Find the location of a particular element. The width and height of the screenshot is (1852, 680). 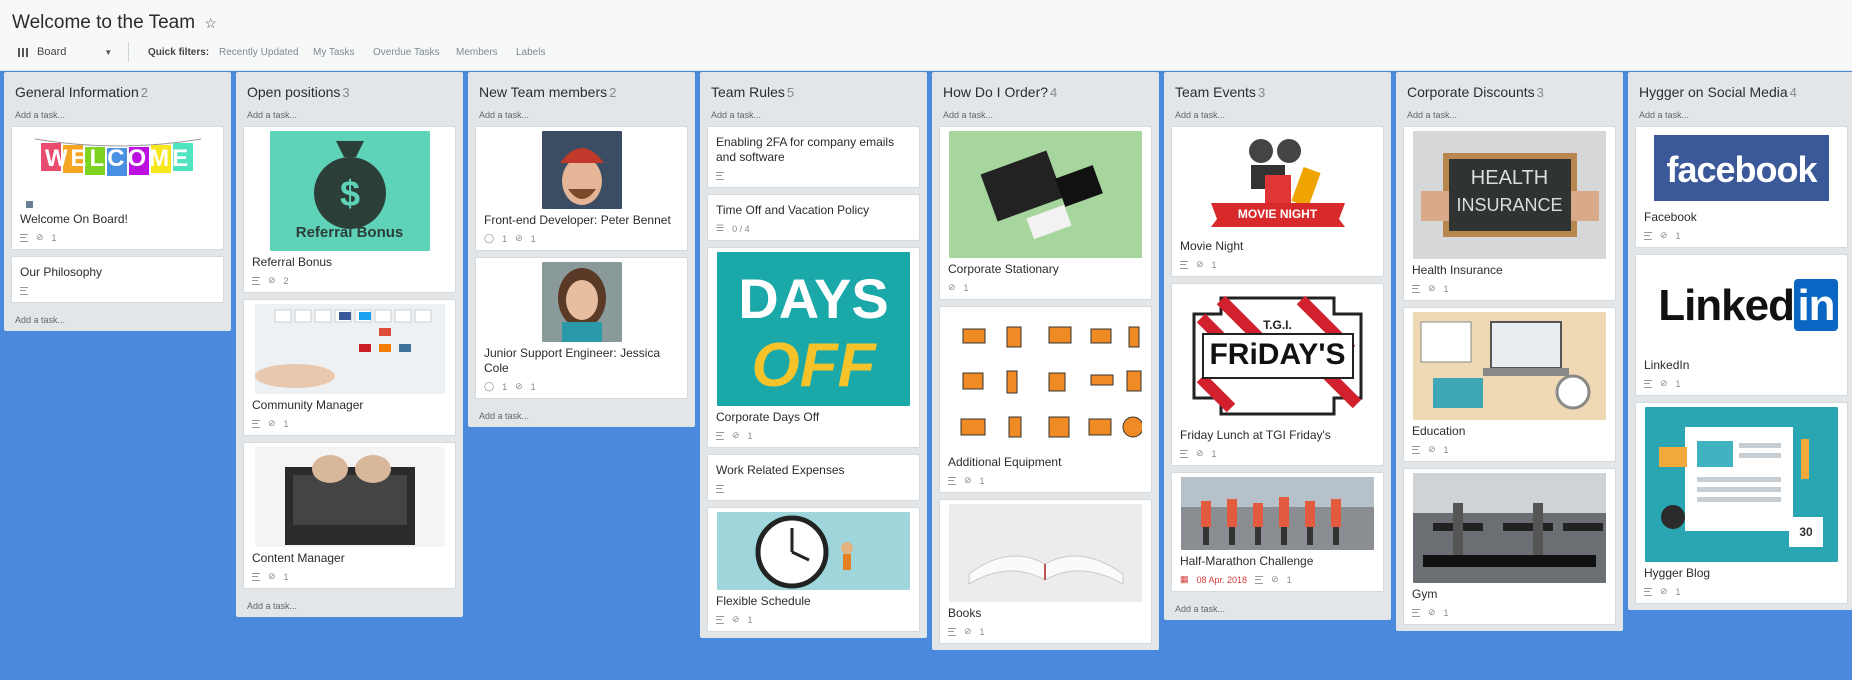

card-meta: ⊘ 1 is located at coordinates (1741, 383).